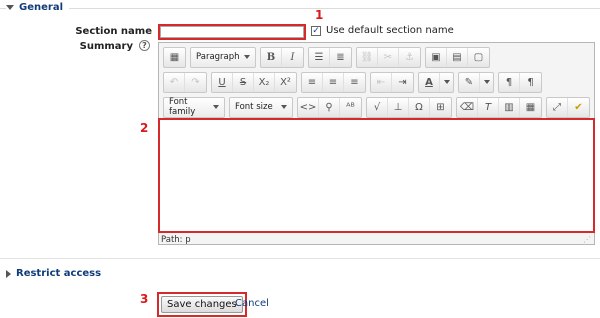 The width and height of the screenshot is (600, 318). What do you see at coordinates (271, 57) in the screenshot?
I see `bold-icon: B` at bounding box center [271, 57].